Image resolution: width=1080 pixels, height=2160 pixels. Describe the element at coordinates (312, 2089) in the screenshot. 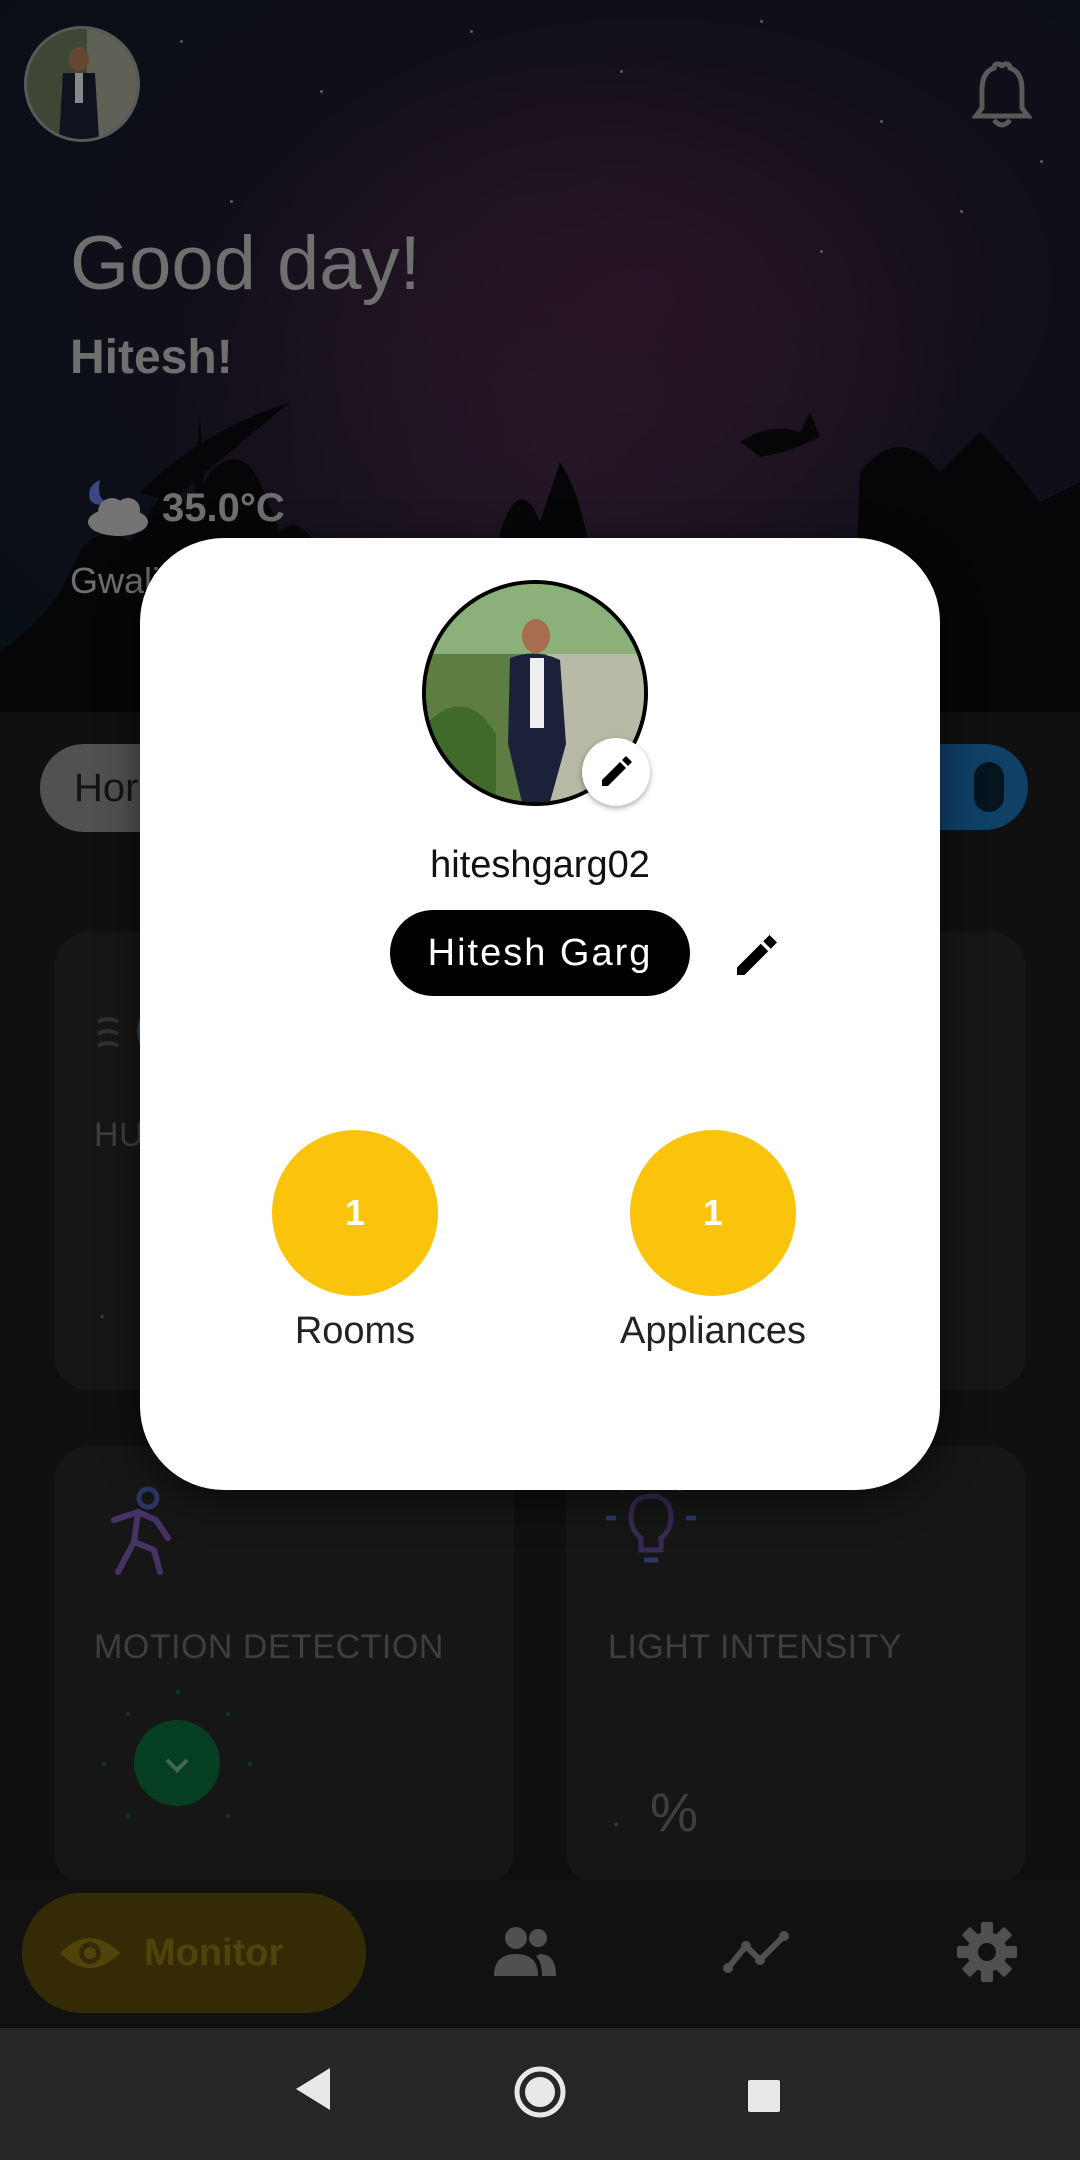

I see `back-icon` at that location.